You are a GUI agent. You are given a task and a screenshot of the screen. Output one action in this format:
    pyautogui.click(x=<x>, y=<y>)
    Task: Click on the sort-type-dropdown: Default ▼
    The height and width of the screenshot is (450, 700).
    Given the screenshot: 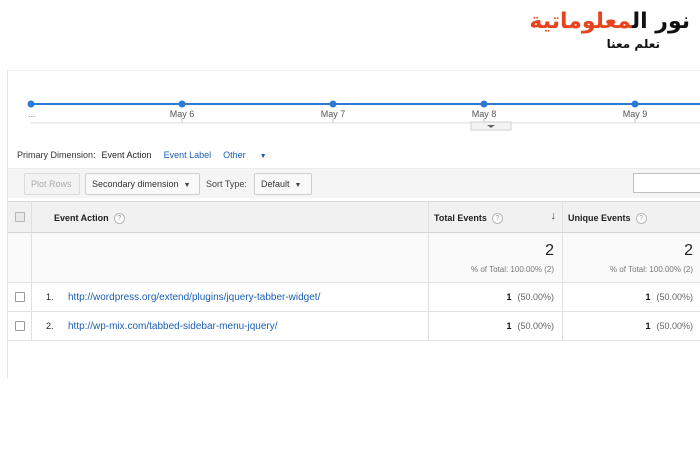 What is the action you would take?
    pyautogui.click(x=283, y=184)
    